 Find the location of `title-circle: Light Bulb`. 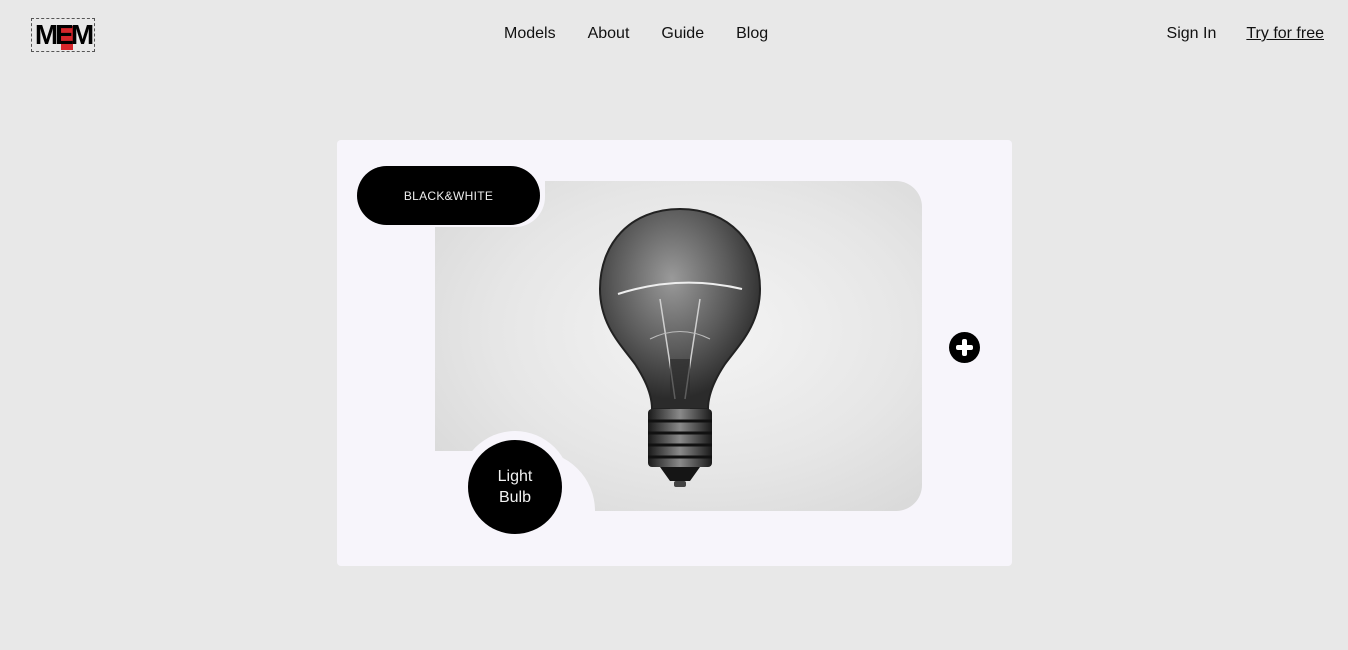

title-circle: Light Bulb is located at coordinates (515, 487).